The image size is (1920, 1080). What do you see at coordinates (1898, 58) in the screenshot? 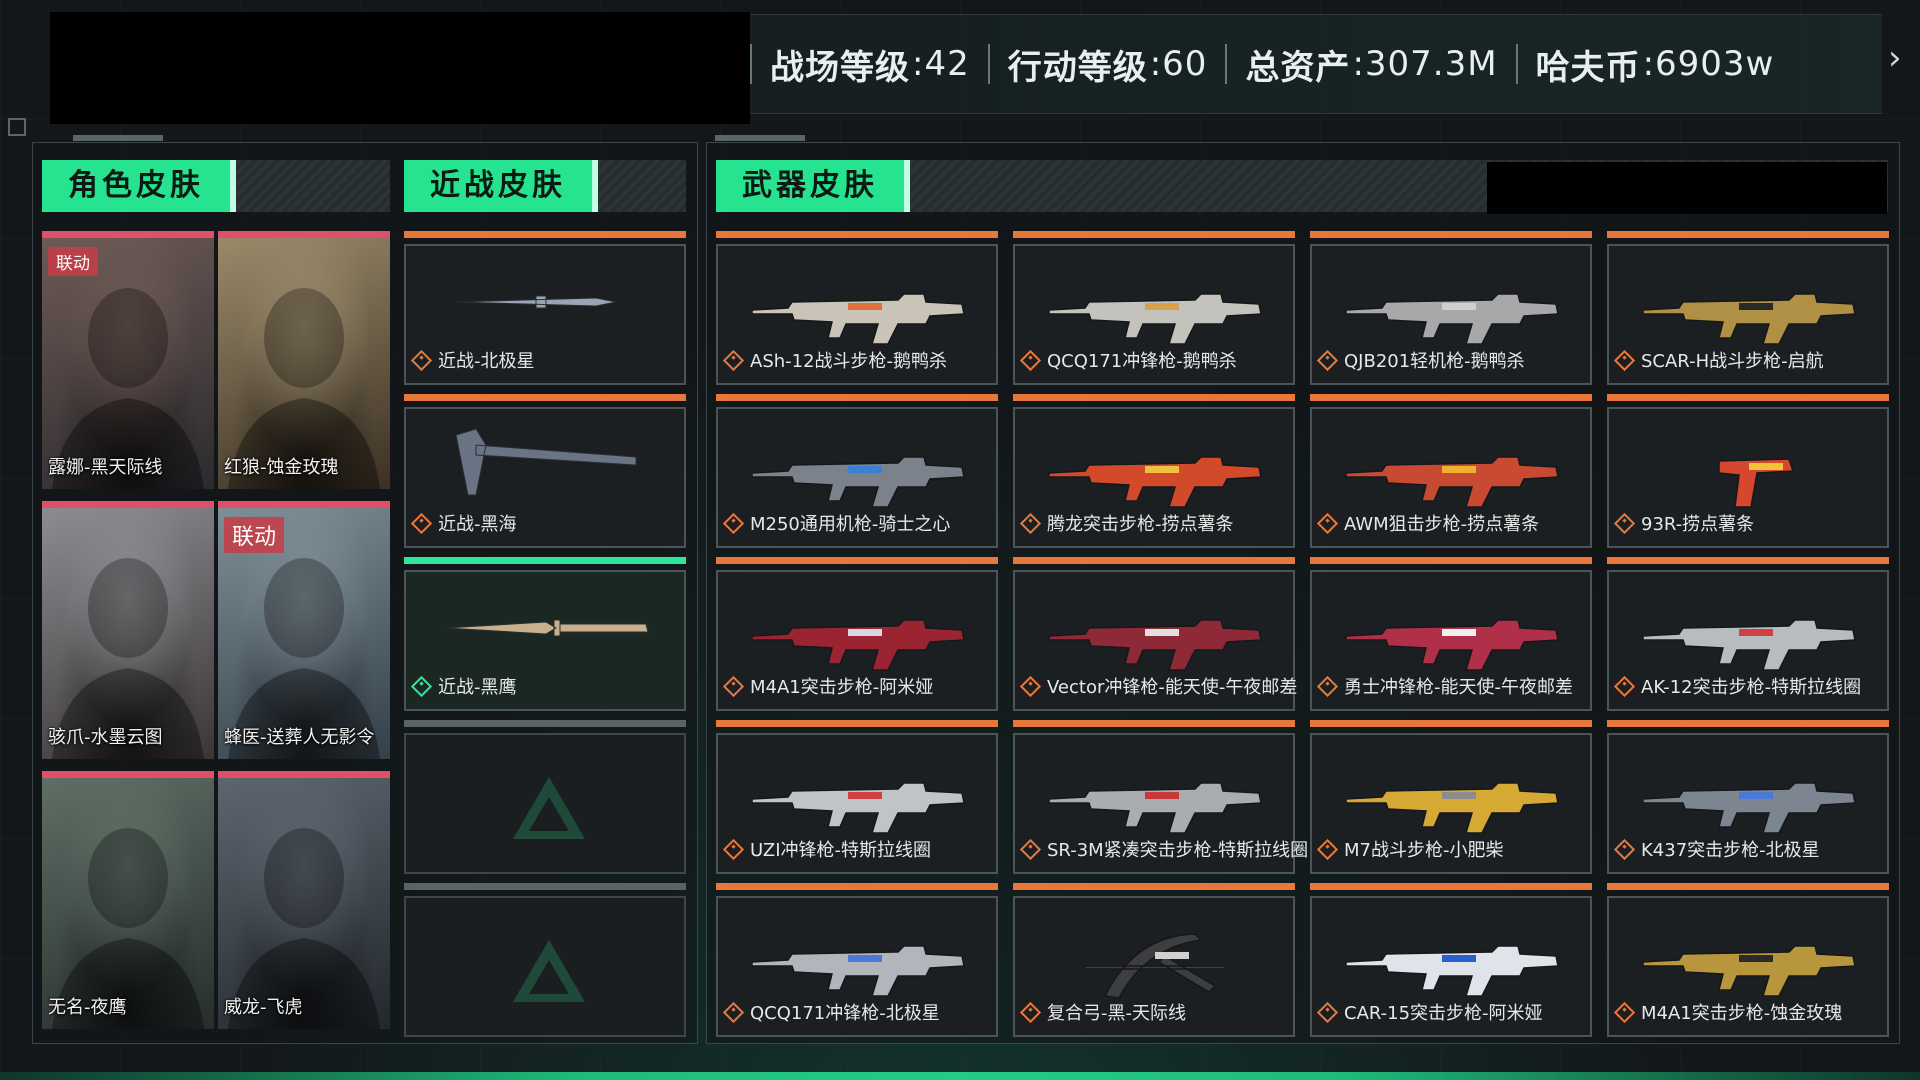
I see `chevron-right-icon: ›` at bounding box center [1898, 58].